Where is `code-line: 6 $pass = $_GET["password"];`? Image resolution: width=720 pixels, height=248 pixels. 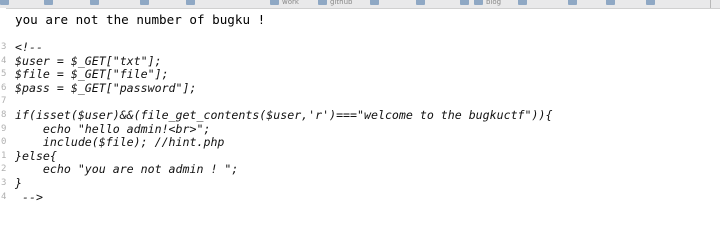 code-line: 6 $pass = $_GET["password"]; is located at coordinates (360, 88).